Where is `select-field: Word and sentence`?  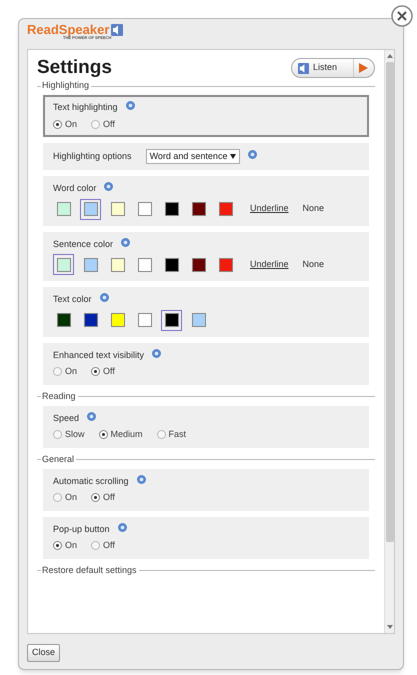 select-field: Word and sentence is located at coordinates (193, 156).